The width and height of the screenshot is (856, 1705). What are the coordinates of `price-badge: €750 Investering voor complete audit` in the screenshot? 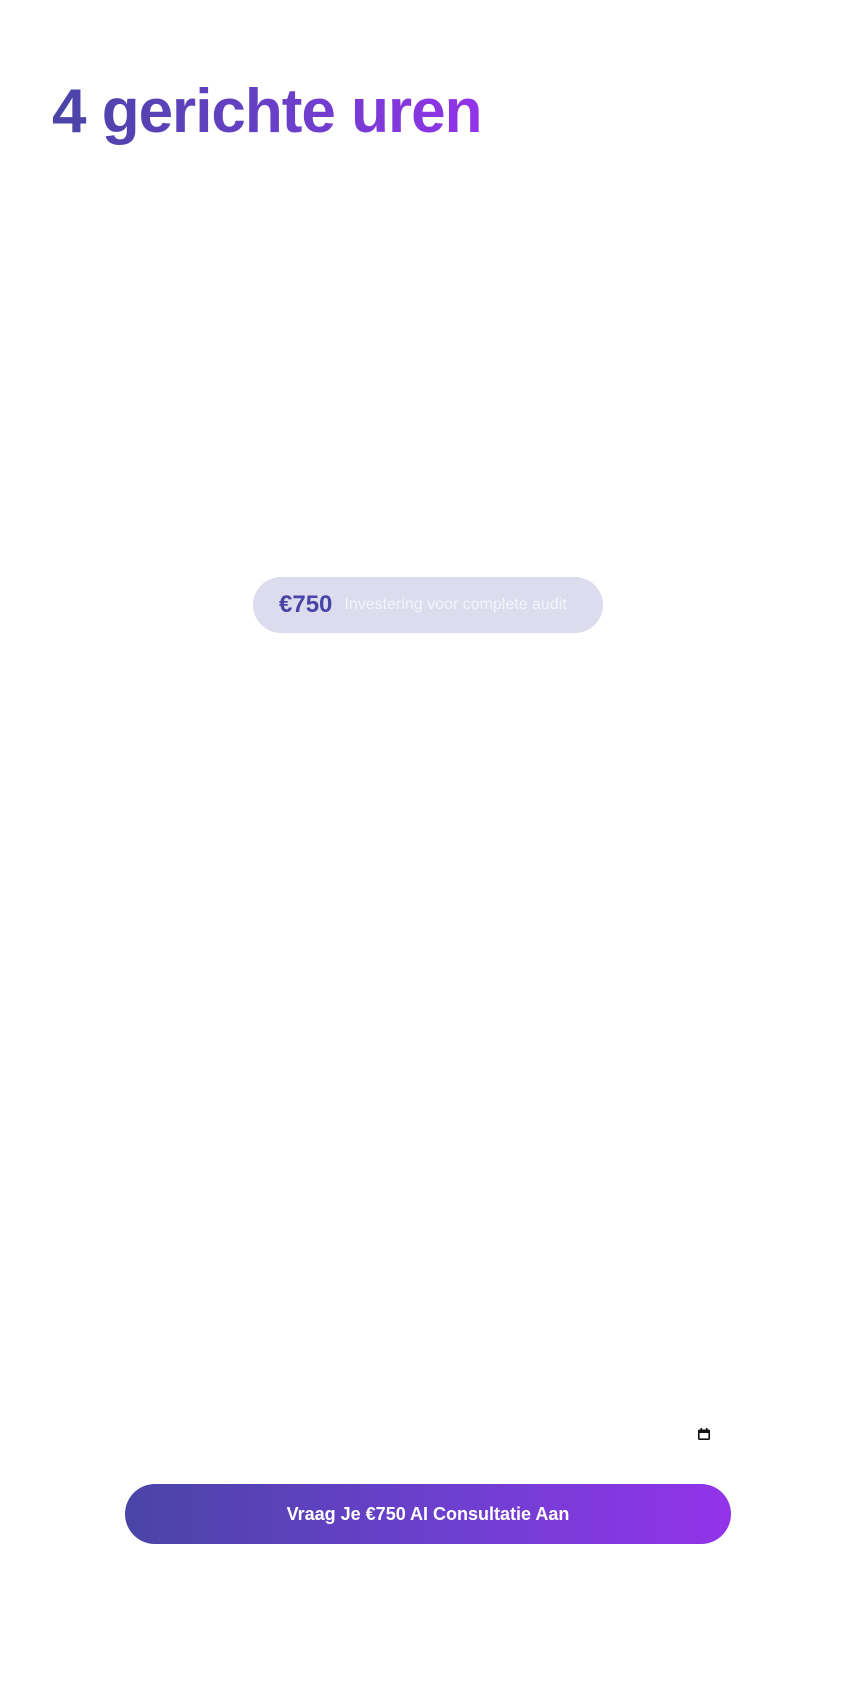 It's located at (428, 605).